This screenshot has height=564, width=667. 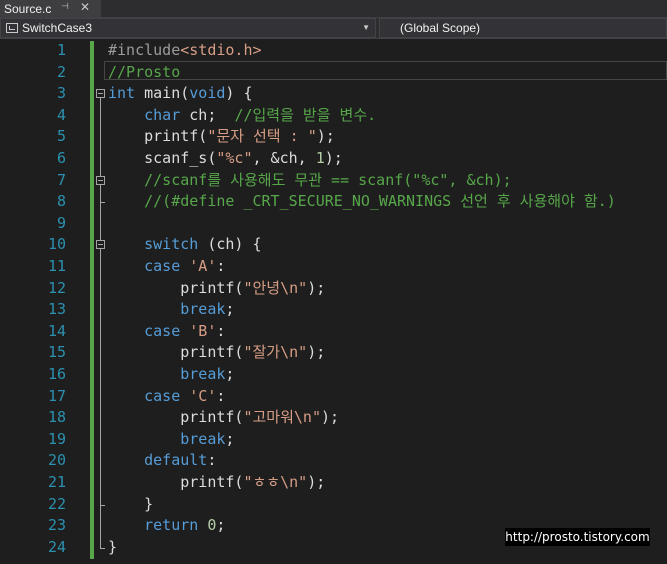 I want to click on code-token: <stdio.h>, so click(x=221, y=50).